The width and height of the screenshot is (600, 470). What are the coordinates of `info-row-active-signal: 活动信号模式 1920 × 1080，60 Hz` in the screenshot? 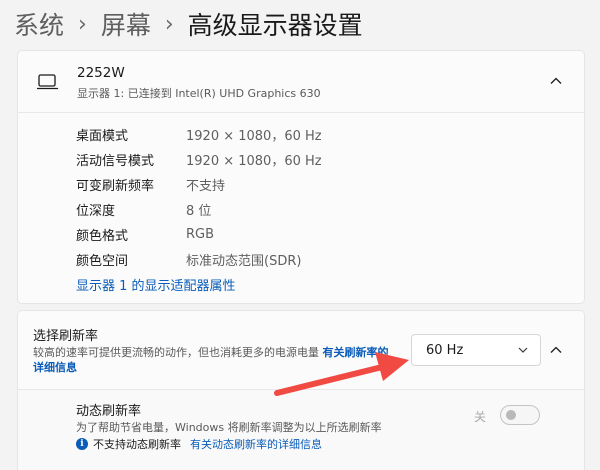 It's located at (199, 159).